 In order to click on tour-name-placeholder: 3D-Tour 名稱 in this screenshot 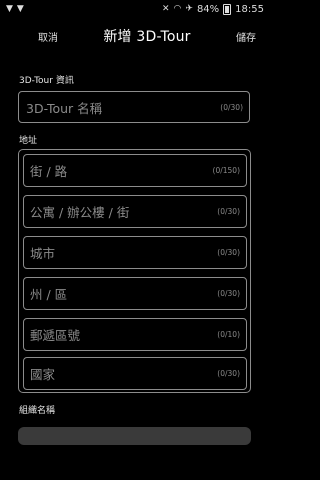, I will do `click(64, 108)`.